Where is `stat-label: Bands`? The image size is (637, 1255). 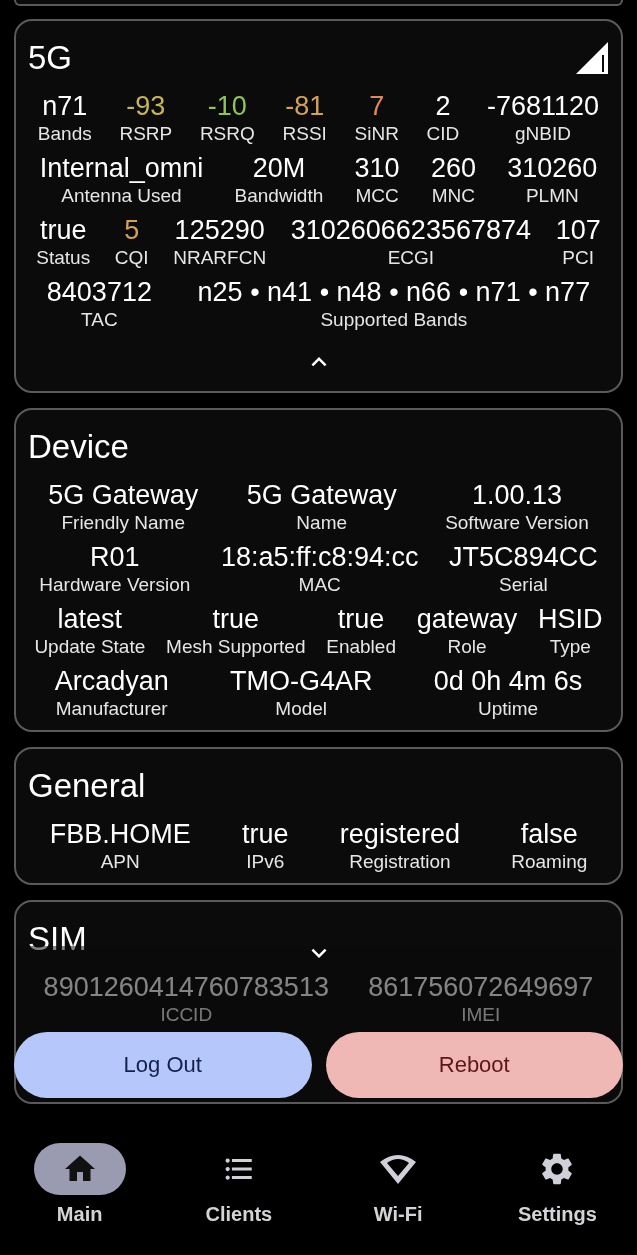
stat-label: Bands is located at coordinates (64, 133).